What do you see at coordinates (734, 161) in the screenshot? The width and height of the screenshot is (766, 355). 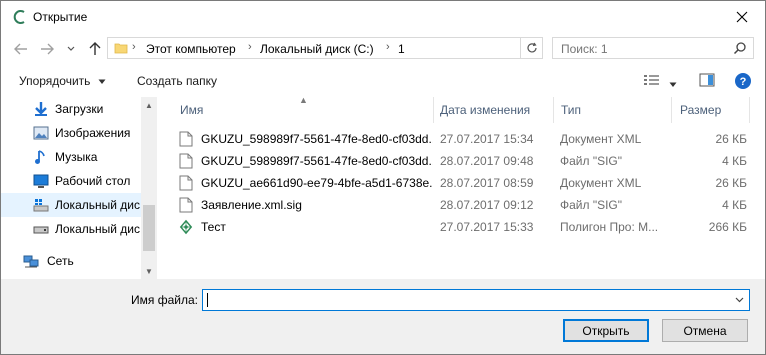 I see `file-size: 4 КБ` at bounding box center [734, 161].